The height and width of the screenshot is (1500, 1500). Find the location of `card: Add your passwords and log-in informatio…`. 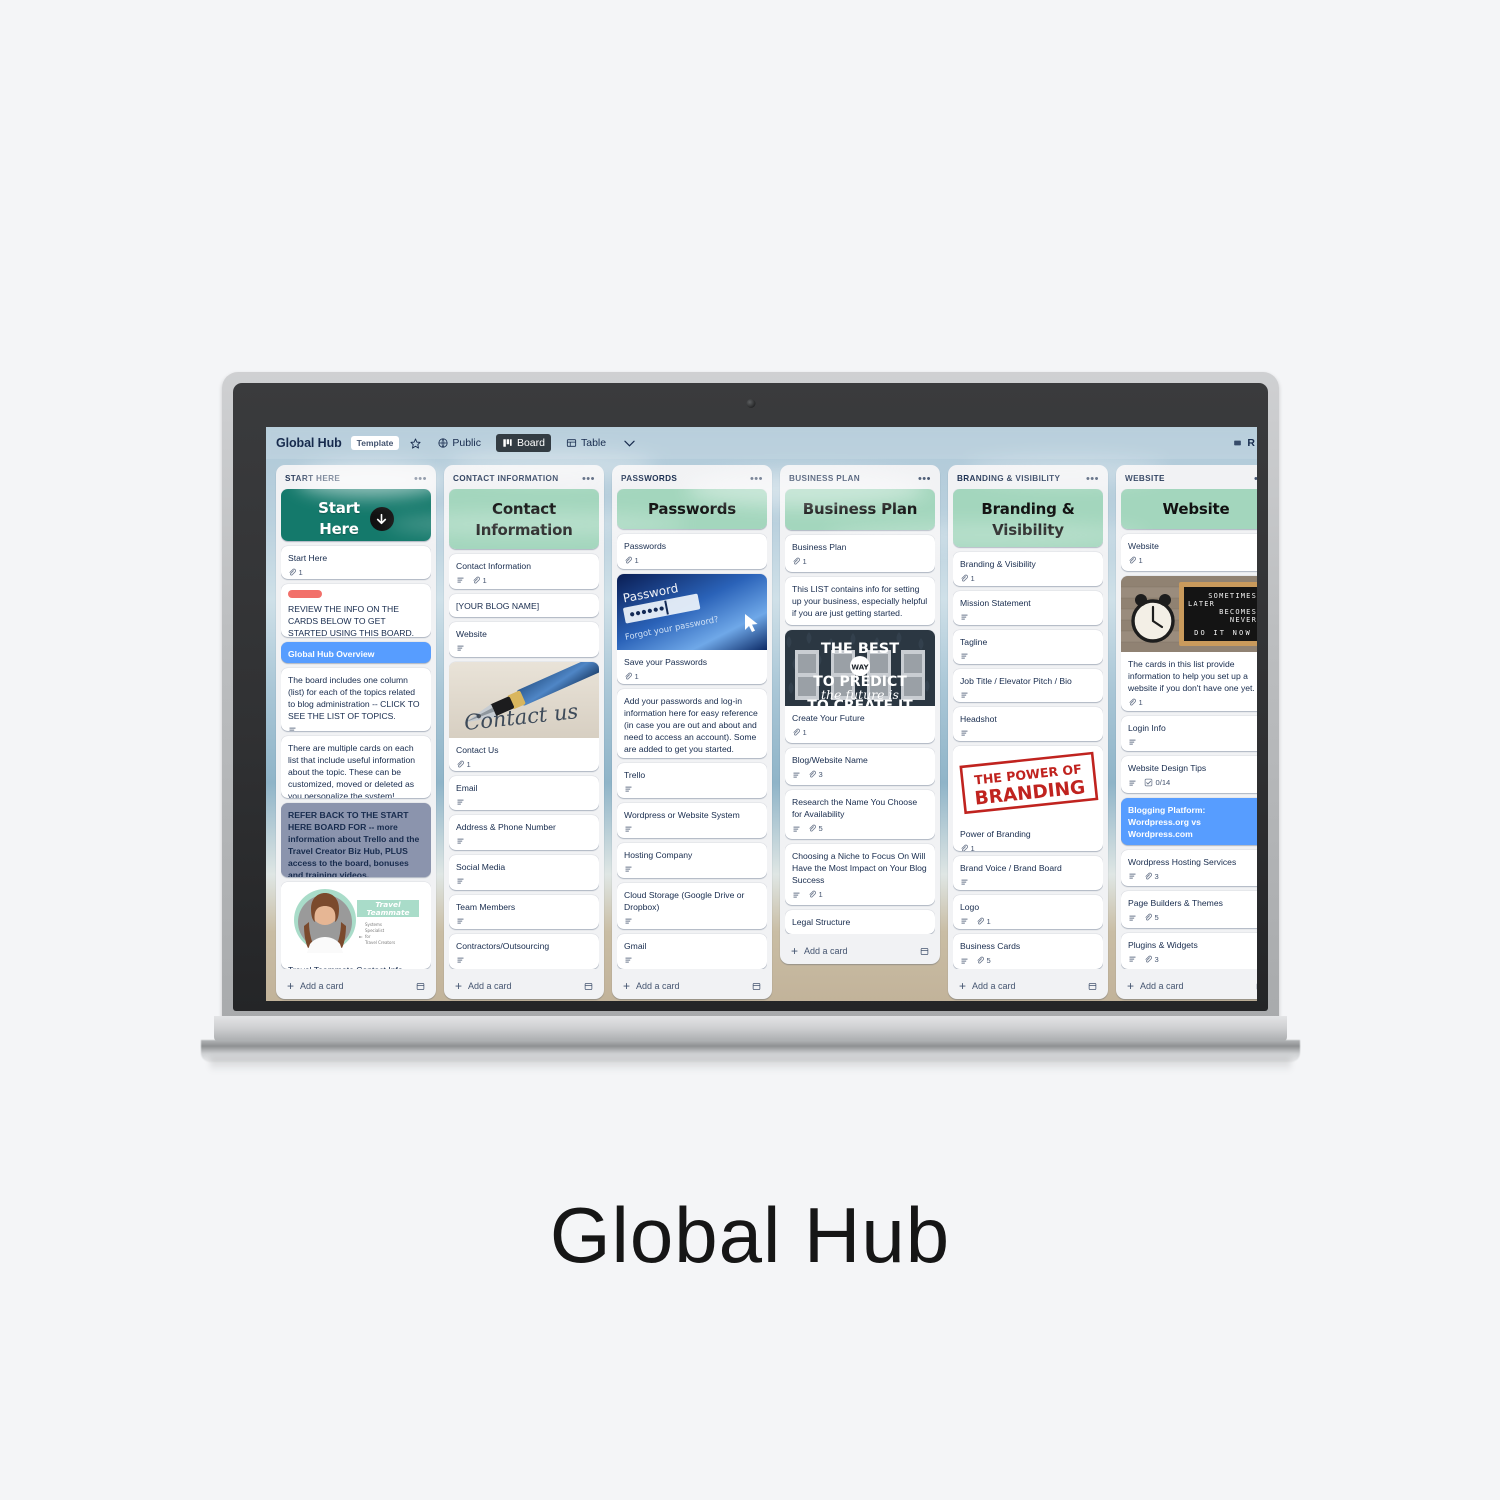

card: Add your passwords and log-in informatio… is located at coordinates (692, 723).